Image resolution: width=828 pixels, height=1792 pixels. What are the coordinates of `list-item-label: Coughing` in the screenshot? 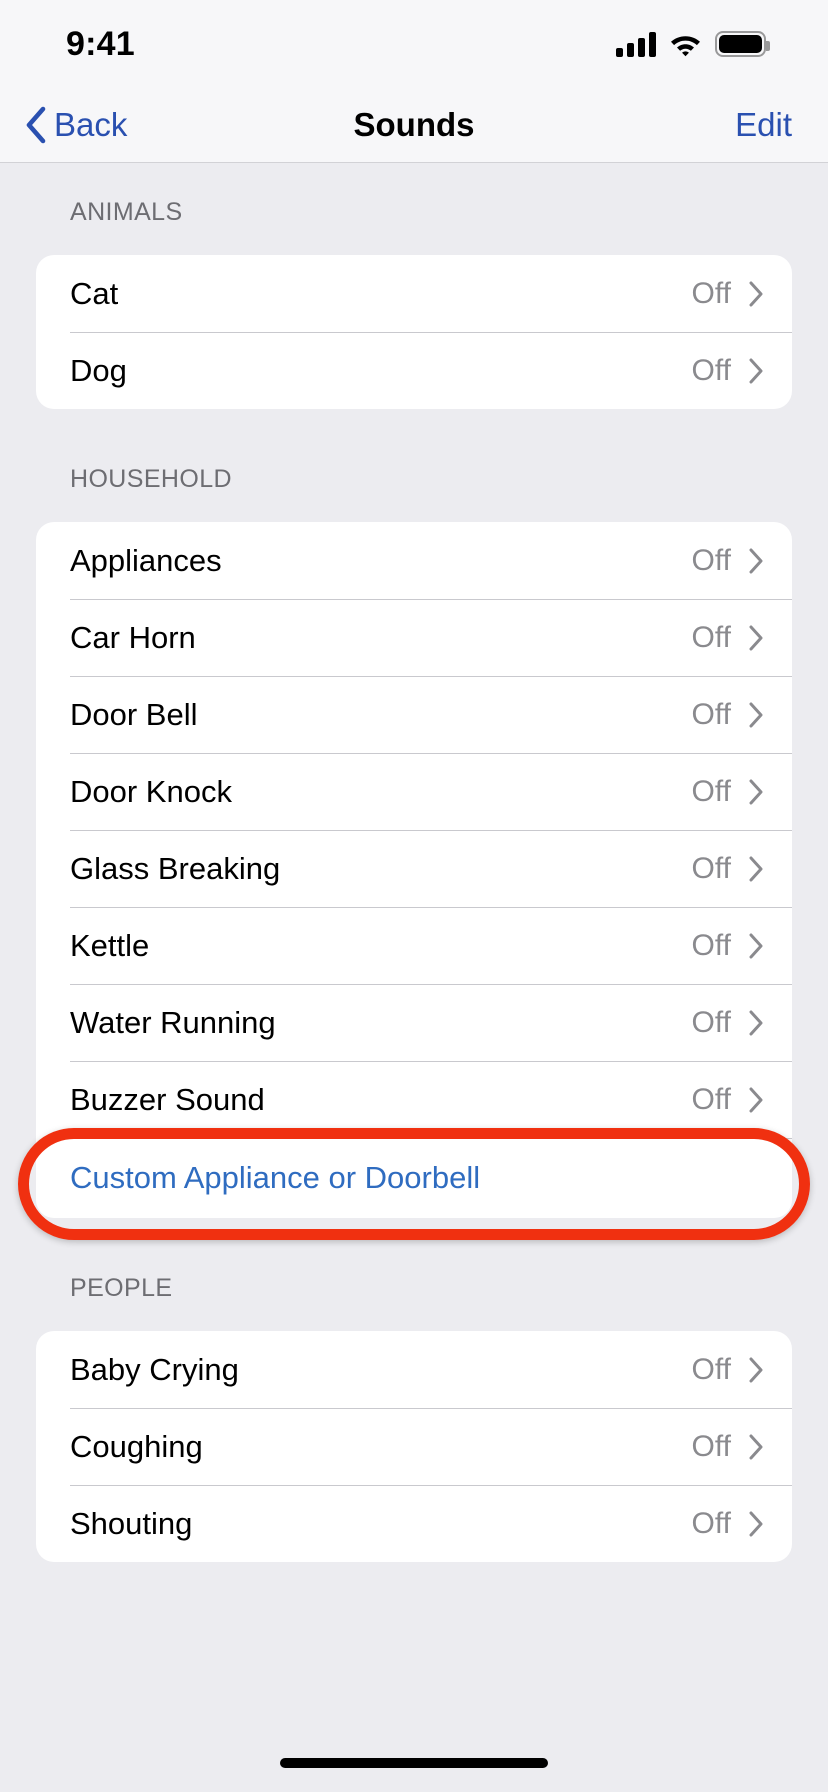 It's located at (136, 1446).